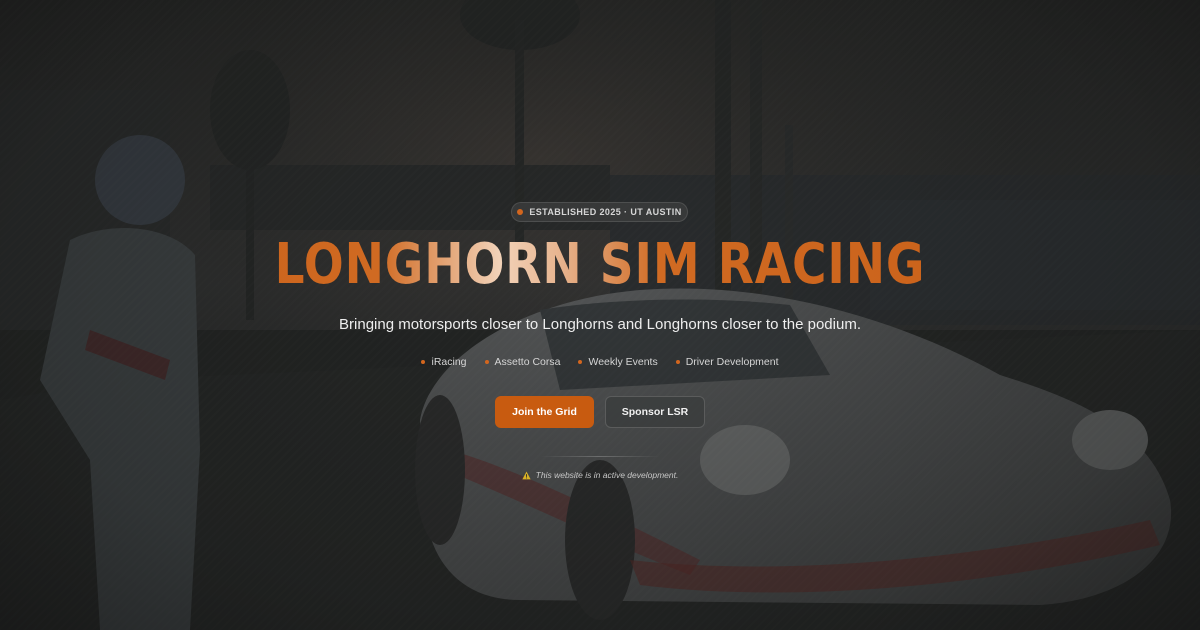 Image resolution: width=1200 pixels, height=630 pixels. What do you see at coordinates (655, 412) in the screenshot?
I see `sponsor-lsr-button: Sponsor LSR` at bounding box center [655, 412].